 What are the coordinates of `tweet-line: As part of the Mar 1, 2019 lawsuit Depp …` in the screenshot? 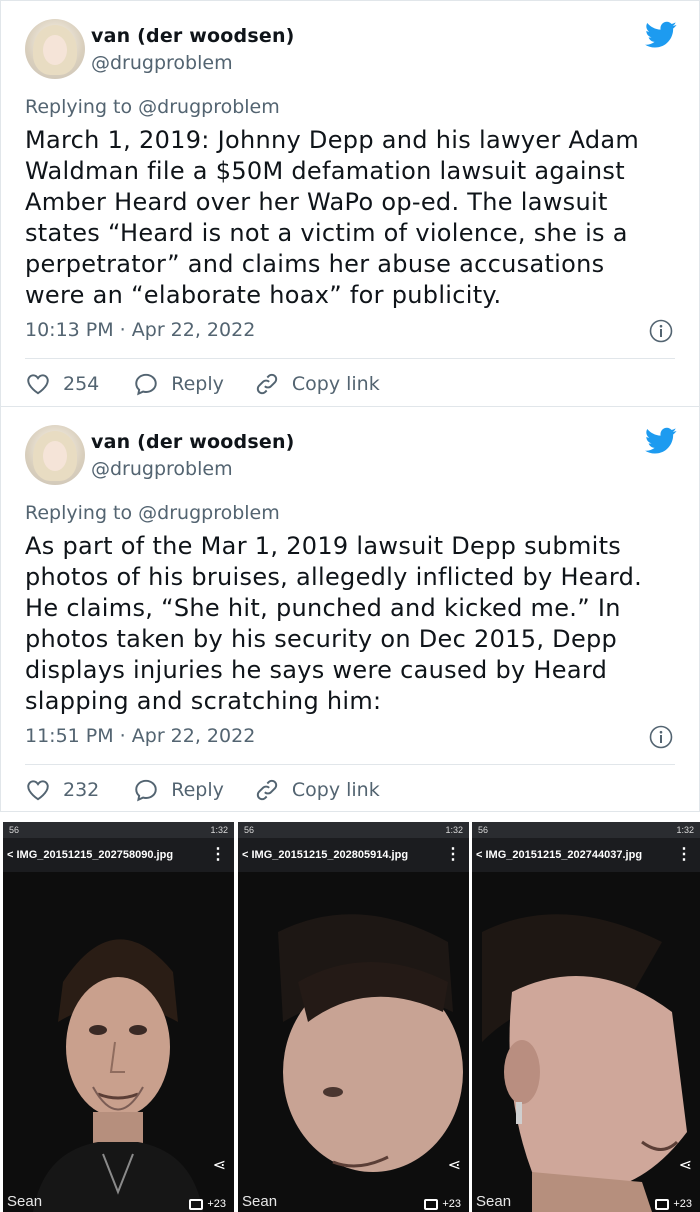 It's located at (323, 546).